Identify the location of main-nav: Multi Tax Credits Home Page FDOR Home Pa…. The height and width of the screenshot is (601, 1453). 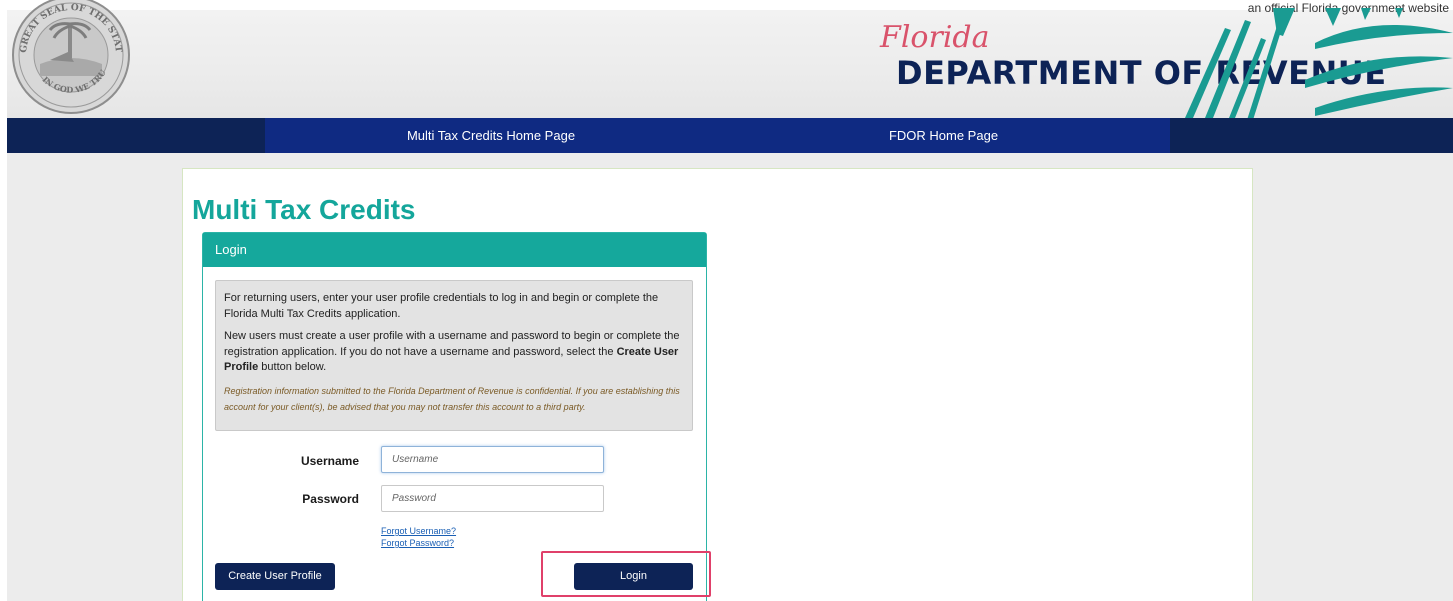
(730, 135).